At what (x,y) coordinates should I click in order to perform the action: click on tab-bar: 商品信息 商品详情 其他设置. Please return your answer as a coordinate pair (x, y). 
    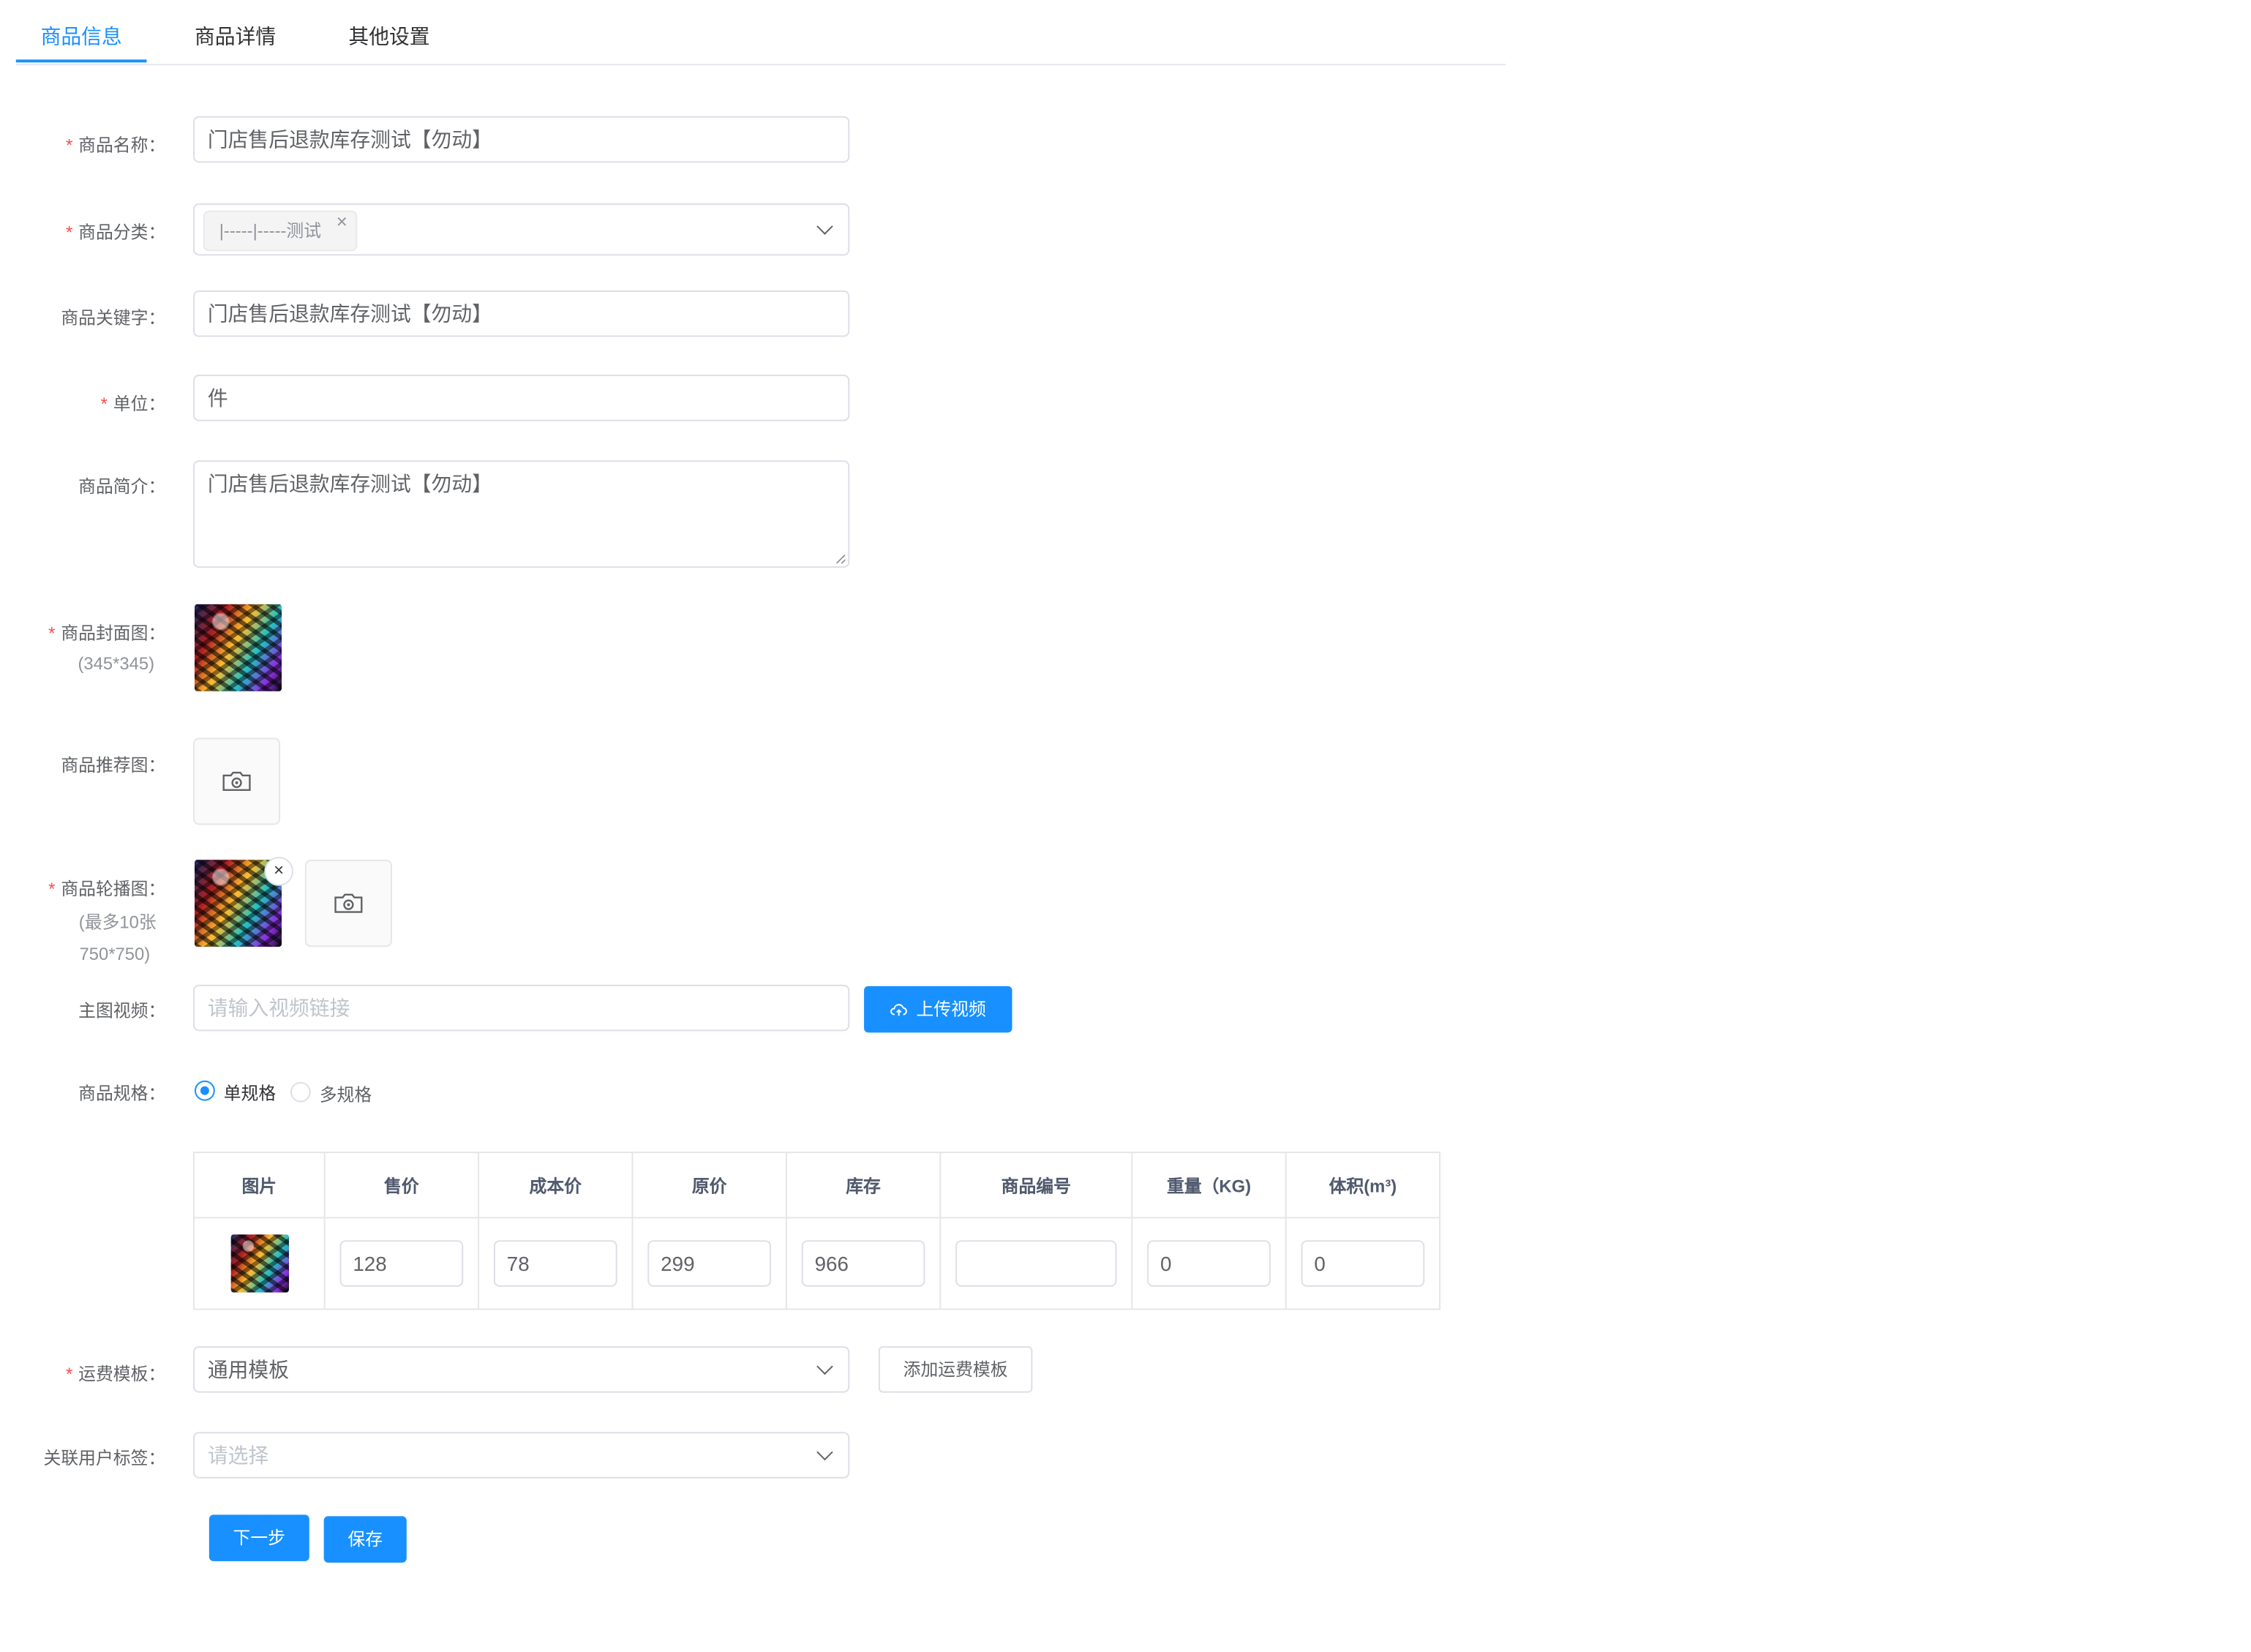
    Looking at the image, I should click on (761, 33).